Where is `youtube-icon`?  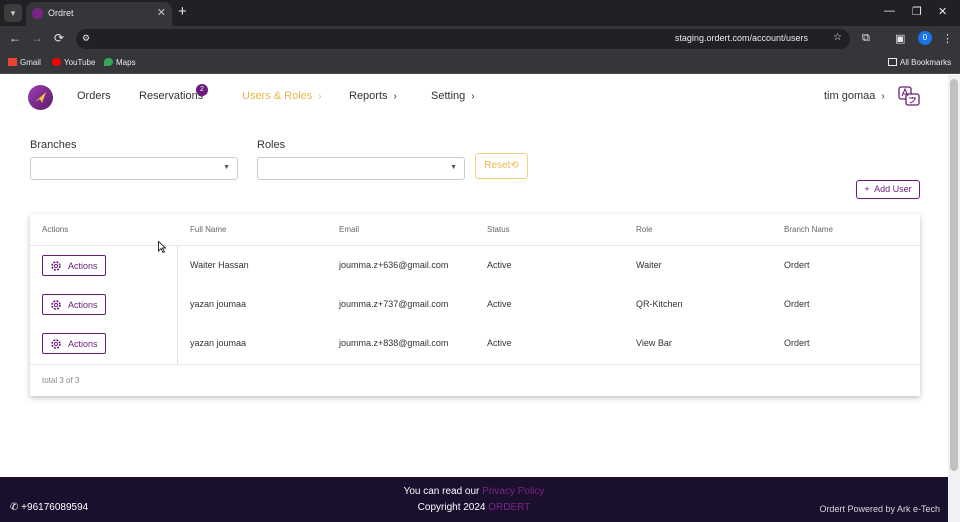
youtube-icon is located at coordinates (56, 62).